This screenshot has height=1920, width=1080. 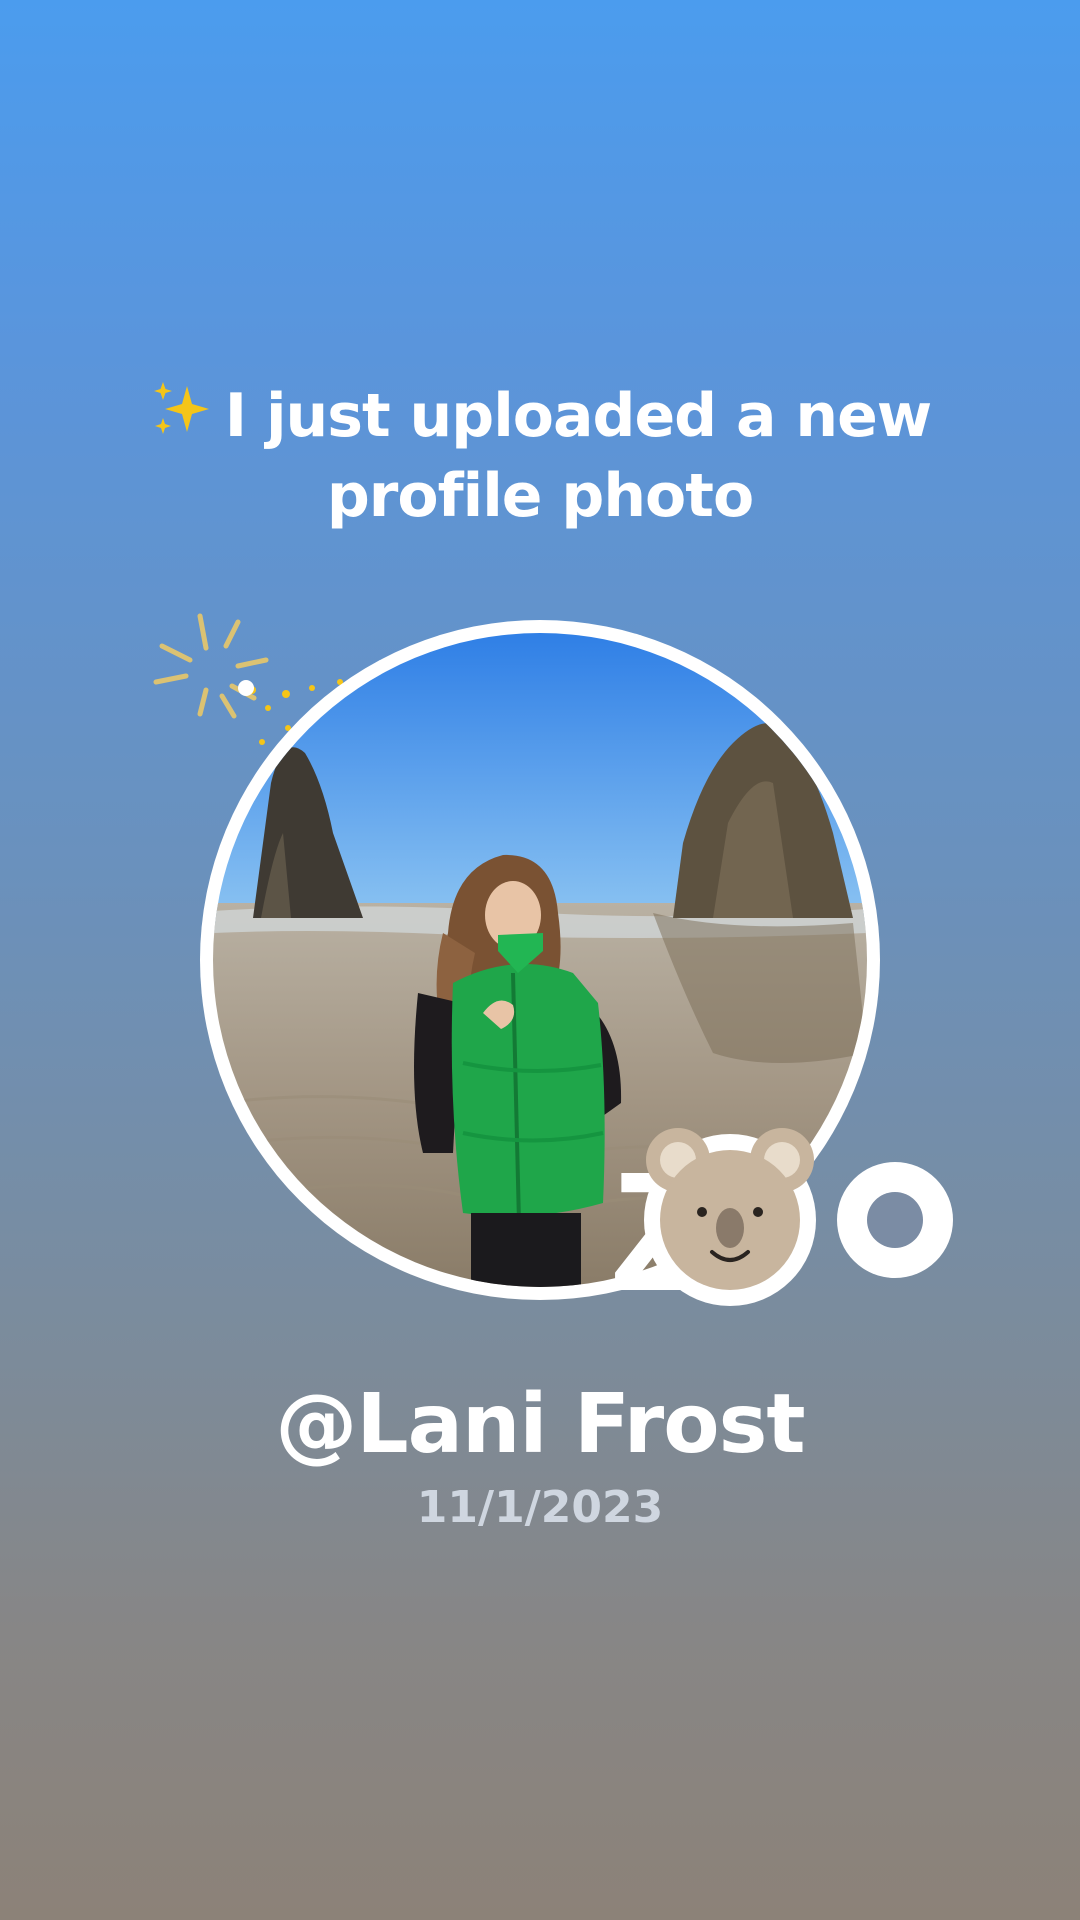 I want to click on post-date: 11/1/2023, so click(x=540, y=1507).